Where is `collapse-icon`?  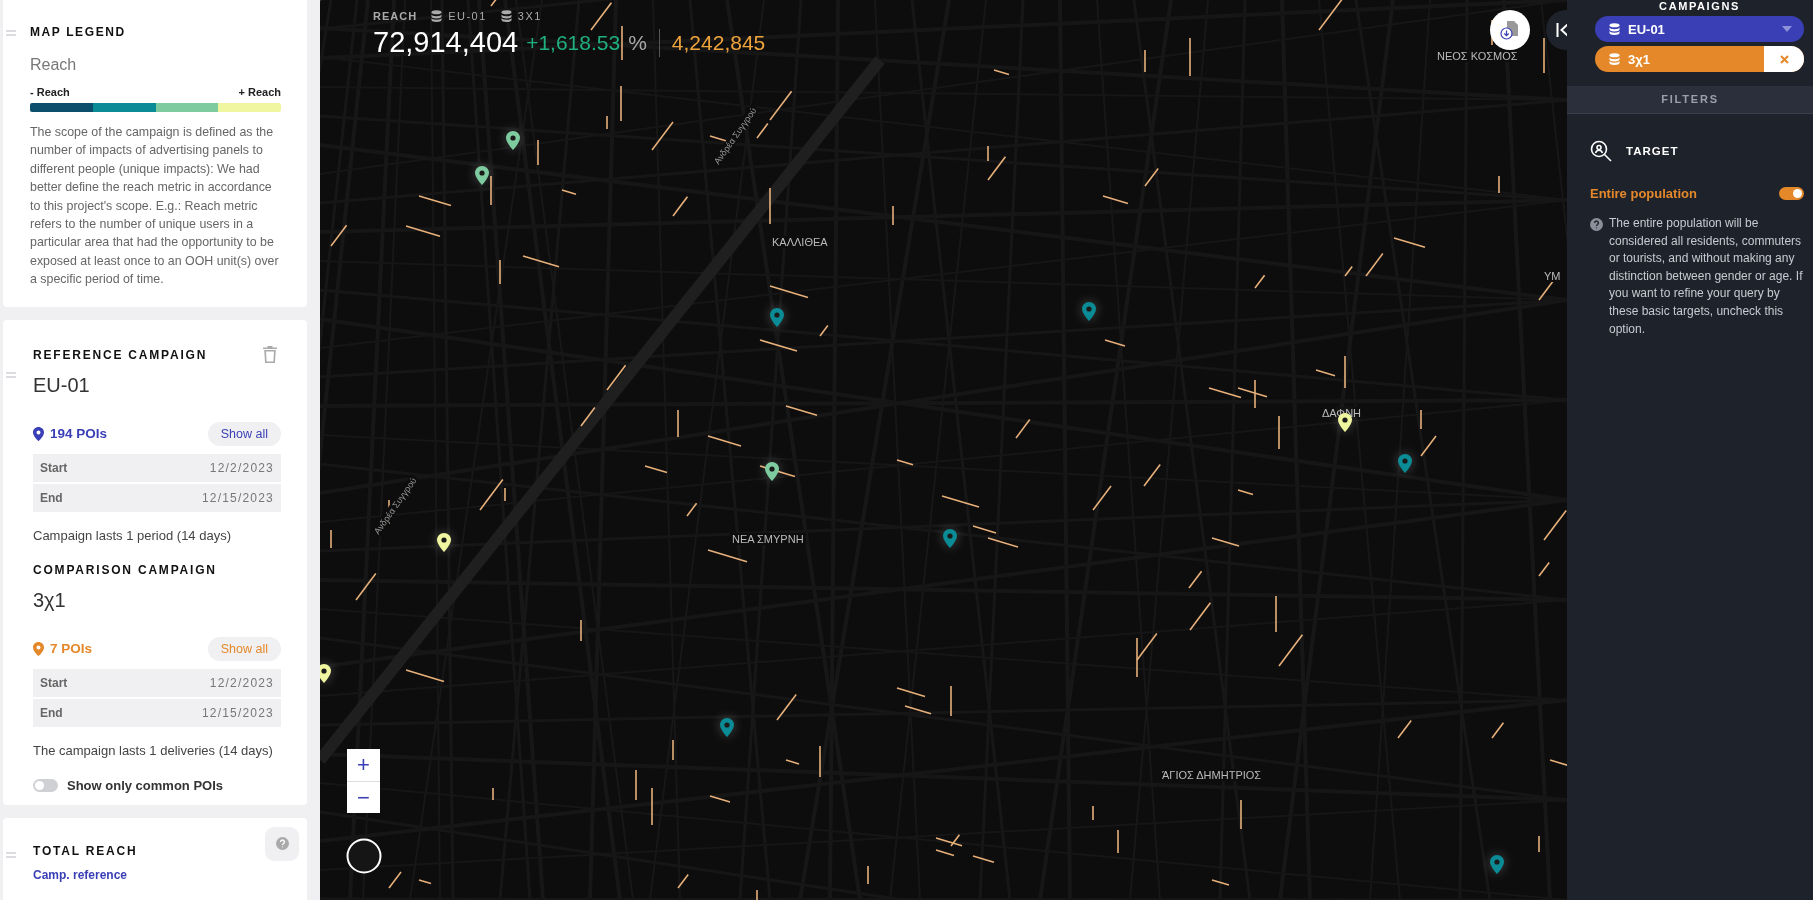 collapse-icon is located at coordinates (1561, 30).